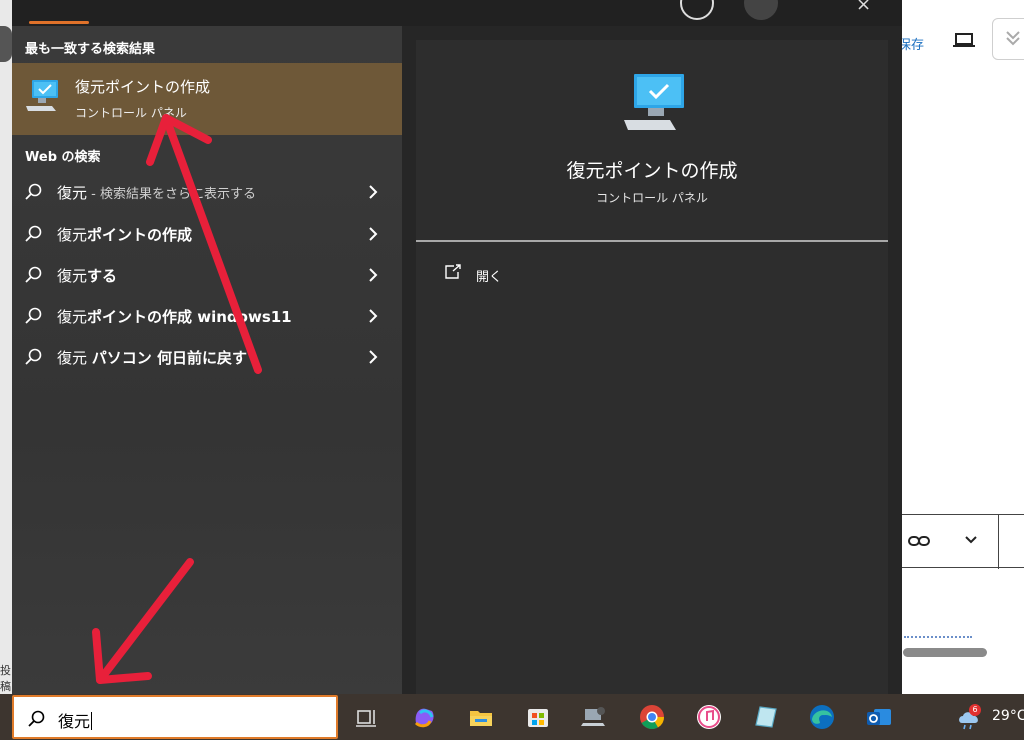 The width and height of the screenshot is (1024, 740). What do you see at coordinates (962, 541) in the screenshot?
I see `background-editor-toolbar` at bounding box center [962, 541].